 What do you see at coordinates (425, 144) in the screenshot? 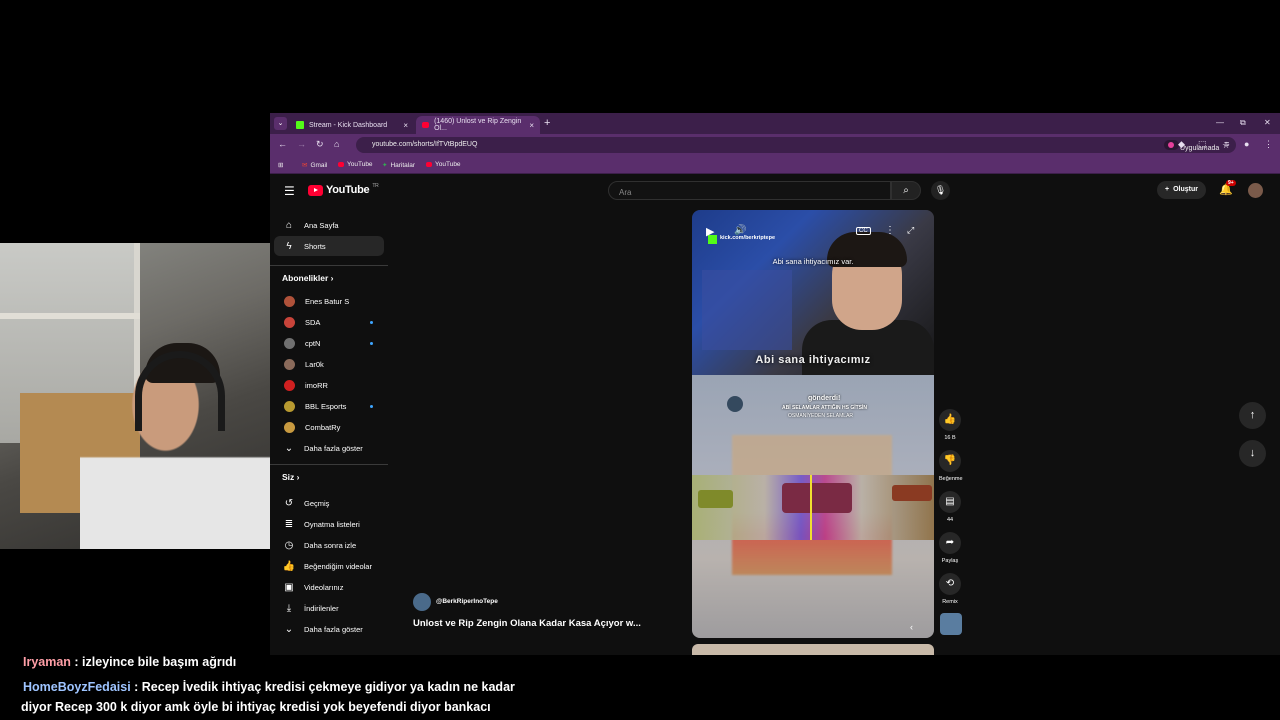
I see `url-text: youtube.com/shorts/IfTVtBpdEUQ` at bounding box center [425, 144].